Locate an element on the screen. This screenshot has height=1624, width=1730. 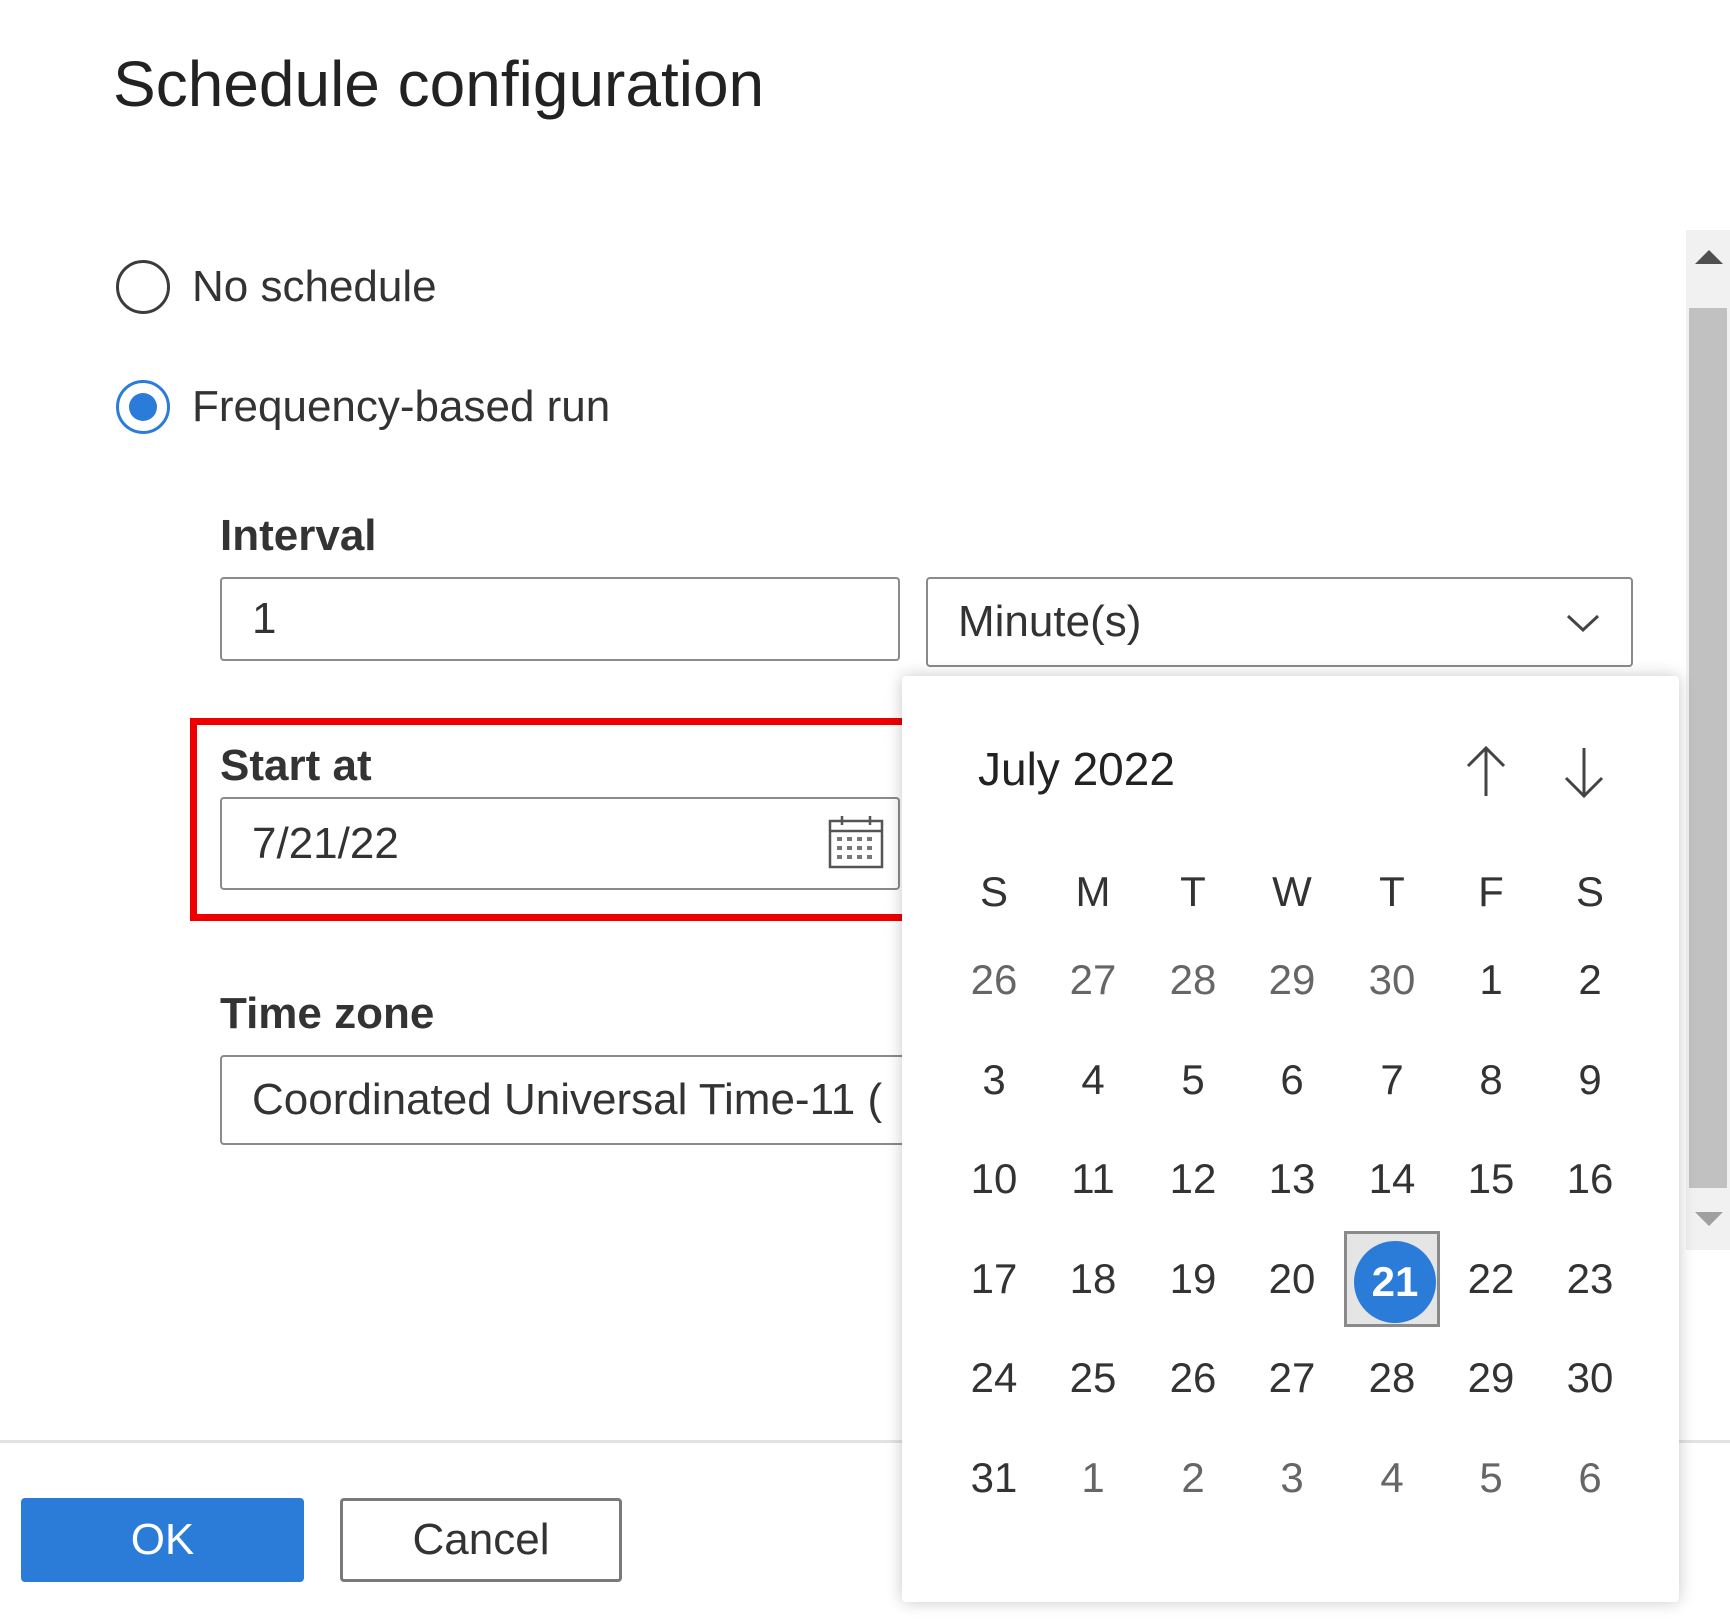
weekday-label: M is located at coordinates (1093, 891).